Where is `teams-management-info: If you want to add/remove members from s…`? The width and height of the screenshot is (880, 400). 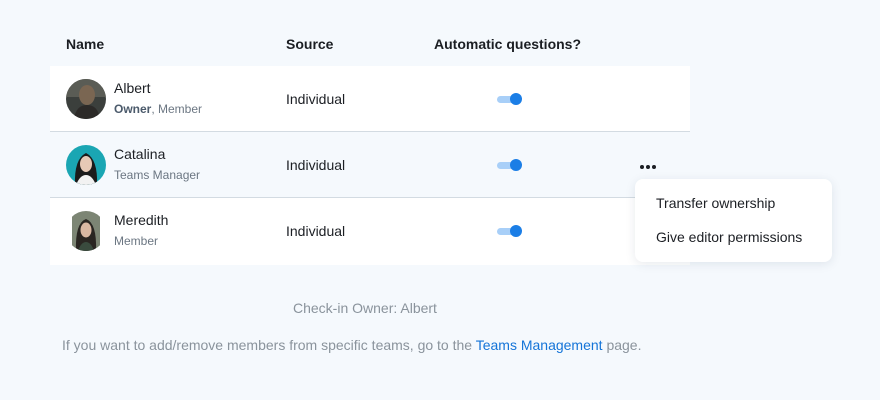 teams-management-info: If you want to add/remove members from s… is located at coordinates (352, 345).